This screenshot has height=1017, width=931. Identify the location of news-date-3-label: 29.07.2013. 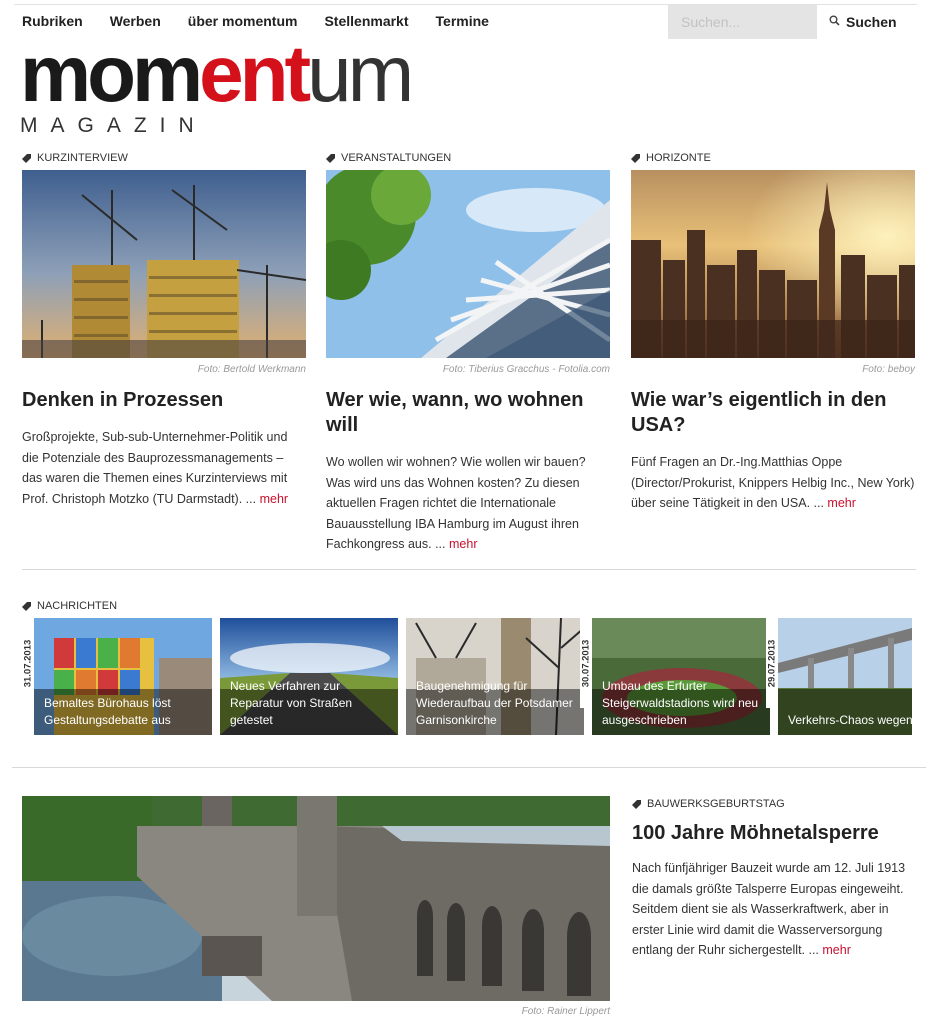
(772, 663).